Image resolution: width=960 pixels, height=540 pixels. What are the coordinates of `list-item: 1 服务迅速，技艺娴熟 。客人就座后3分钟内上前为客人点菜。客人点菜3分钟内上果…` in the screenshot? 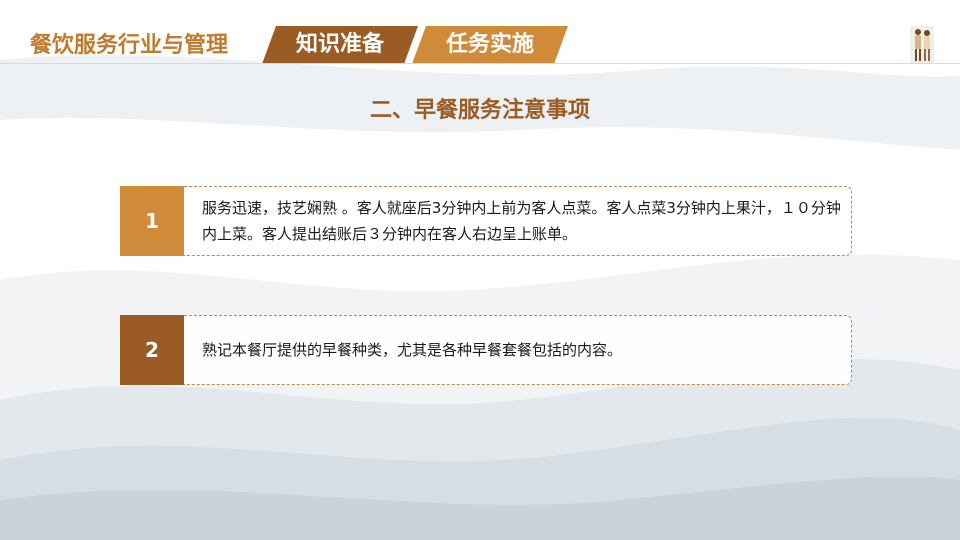 It's located at (486, 221).